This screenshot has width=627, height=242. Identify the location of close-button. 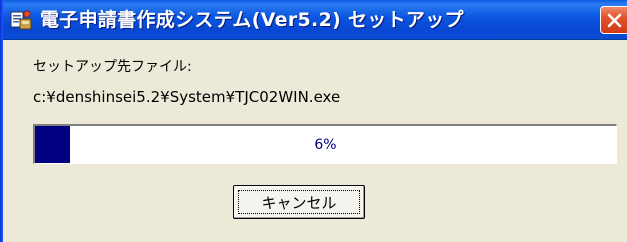
(613, 20).